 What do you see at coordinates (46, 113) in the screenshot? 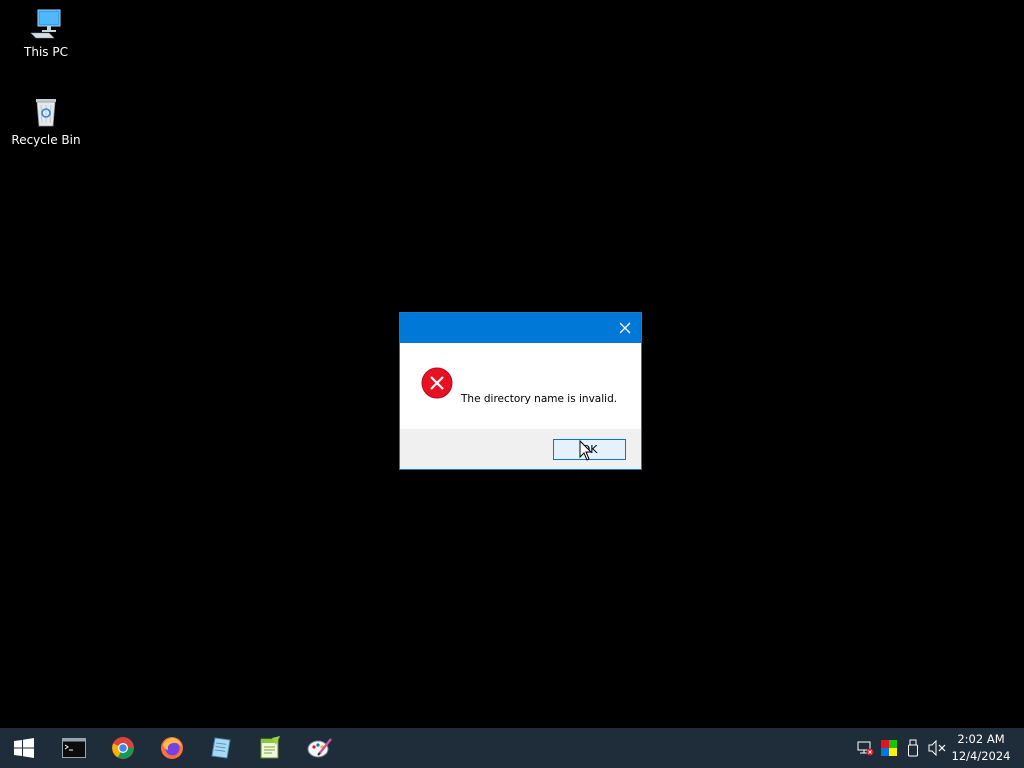
I see `recycle-bin-icon` at bounding box center [46, 113].